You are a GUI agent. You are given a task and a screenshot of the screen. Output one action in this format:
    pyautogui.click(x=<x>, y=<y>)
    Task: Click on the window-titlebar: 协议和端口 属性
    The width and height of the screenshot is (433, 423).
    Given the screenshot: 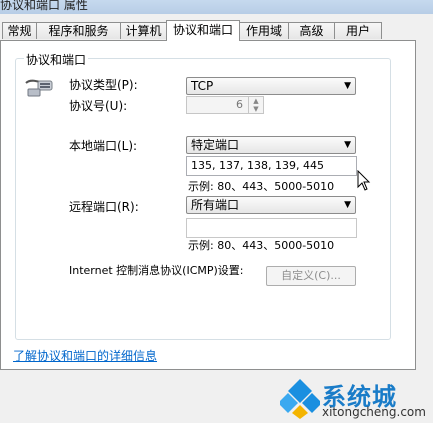 What is the action you would take?
    pyautogui.click(x=216, y=7)
    